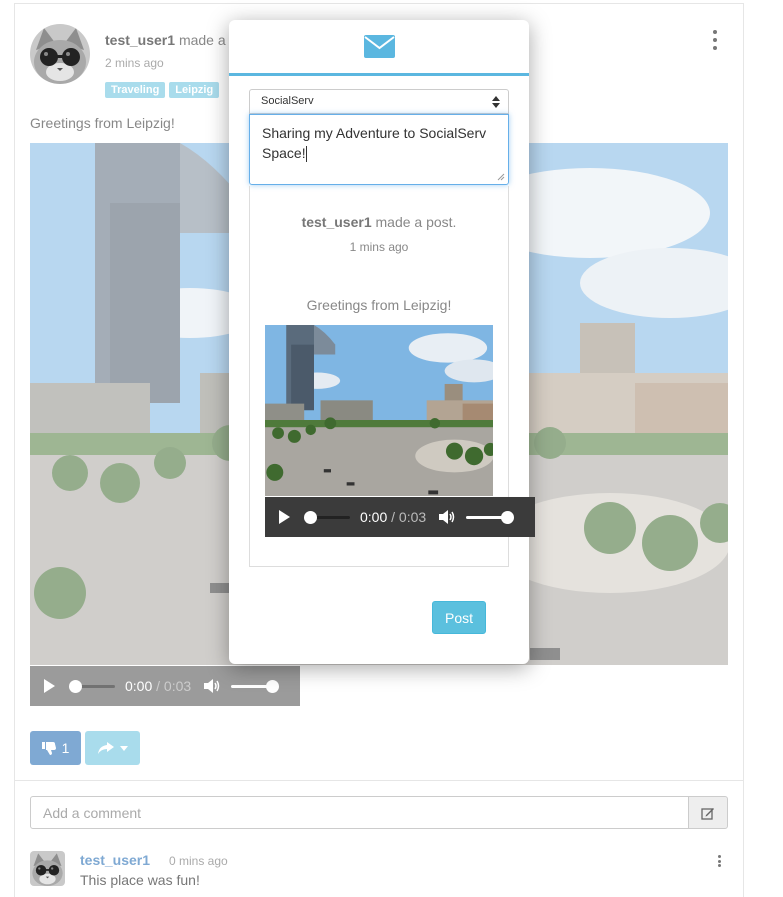  What do you see at coordinates (123, 748) in the screenshot?
I see `chevron-down-icon` at bounding box center [123, 748].